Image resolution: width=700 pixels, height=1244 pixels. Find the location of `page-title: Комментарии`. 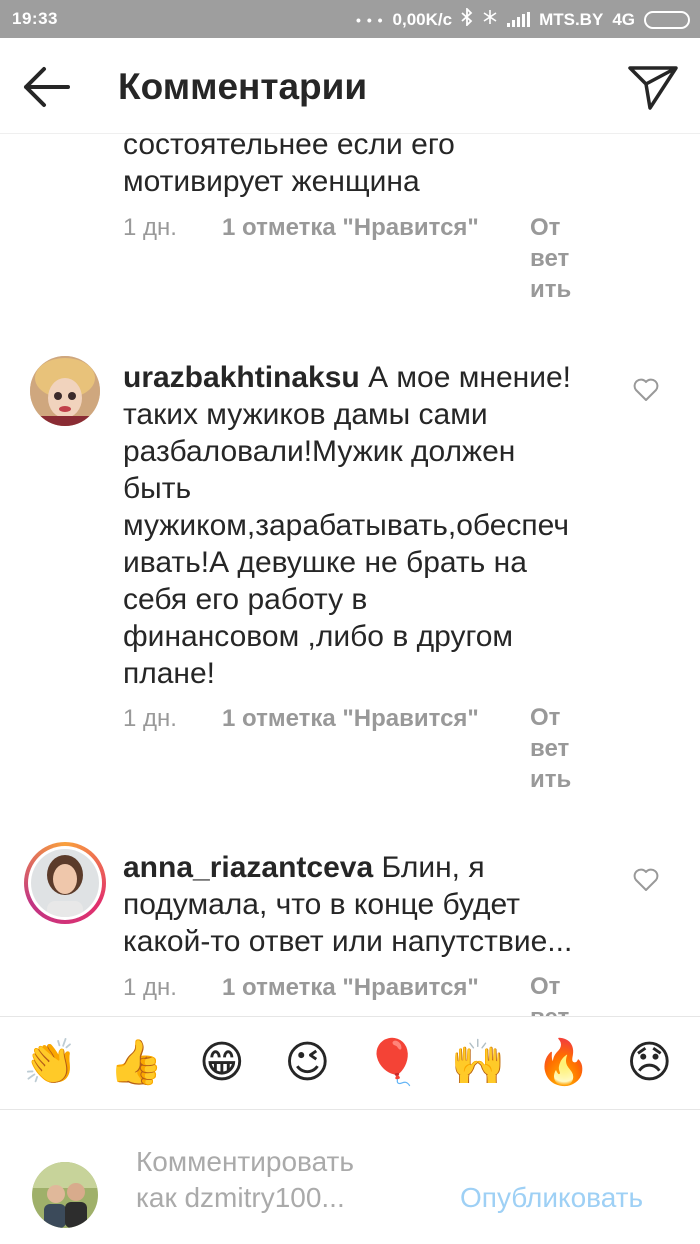

page-title: Комментарии is located at coordinates (243, 86).